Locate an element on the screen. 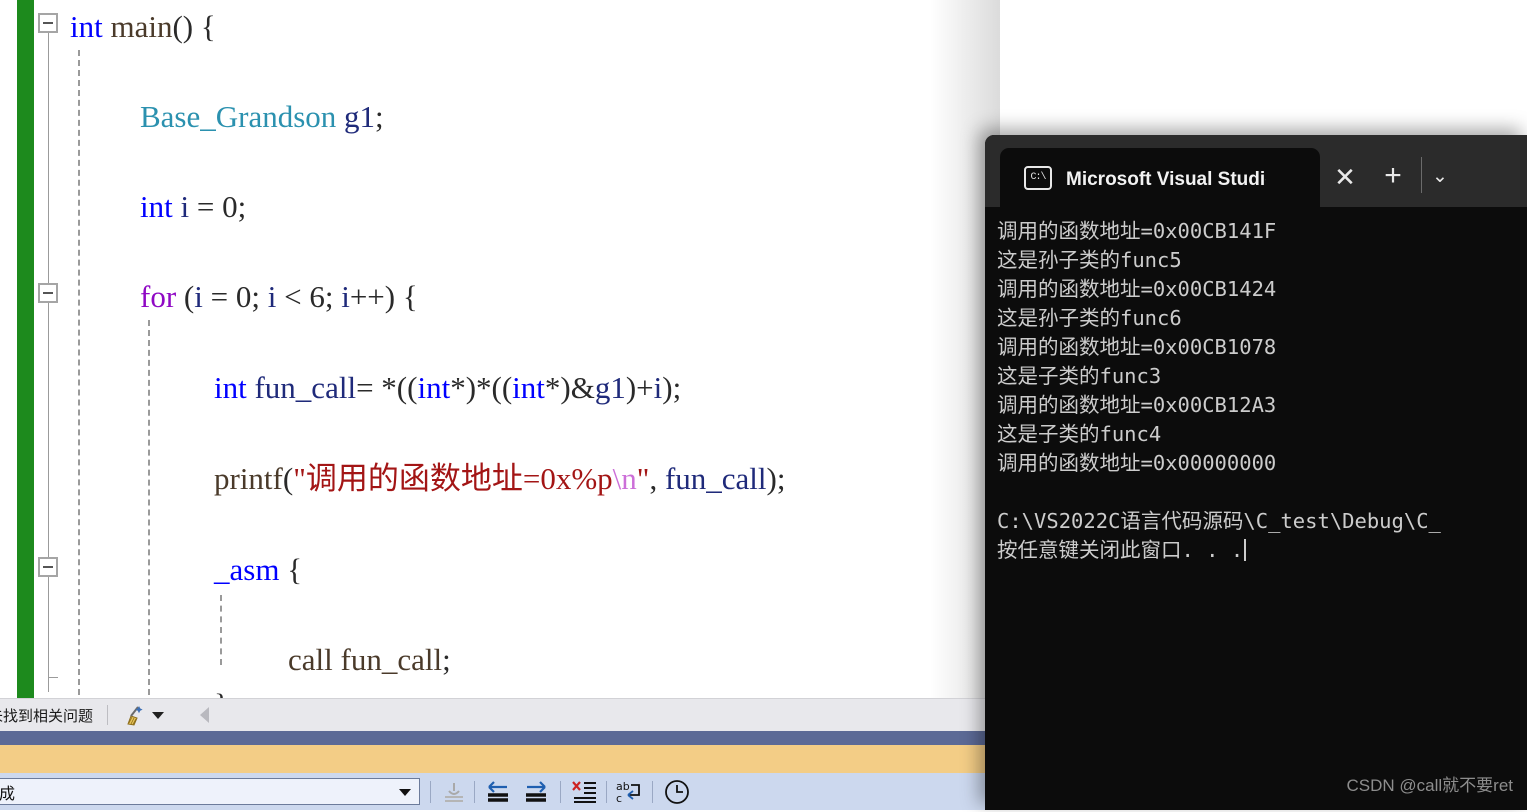 The width and height of the screenshot is (1527, 812). arrow-right-lines-icon is located at coordinates (537, 792).